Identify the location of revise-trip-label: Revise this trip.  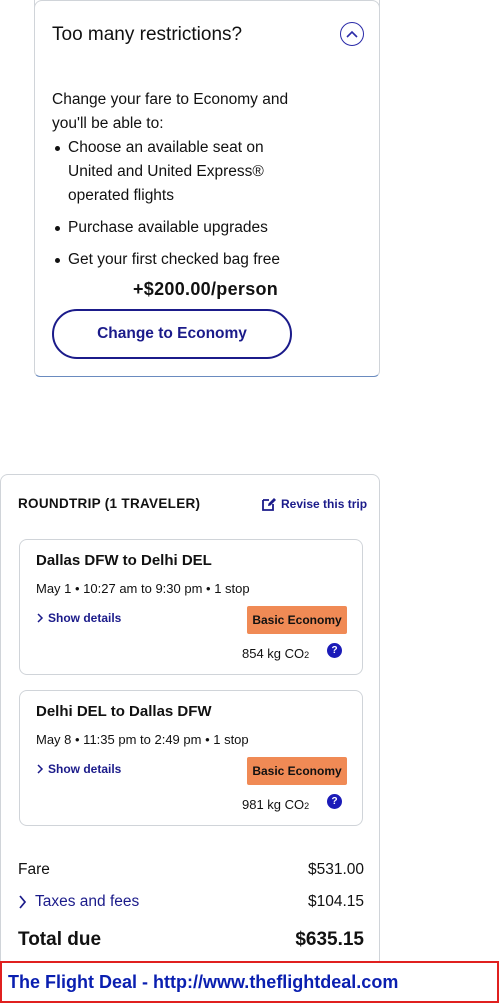
(324, 504).